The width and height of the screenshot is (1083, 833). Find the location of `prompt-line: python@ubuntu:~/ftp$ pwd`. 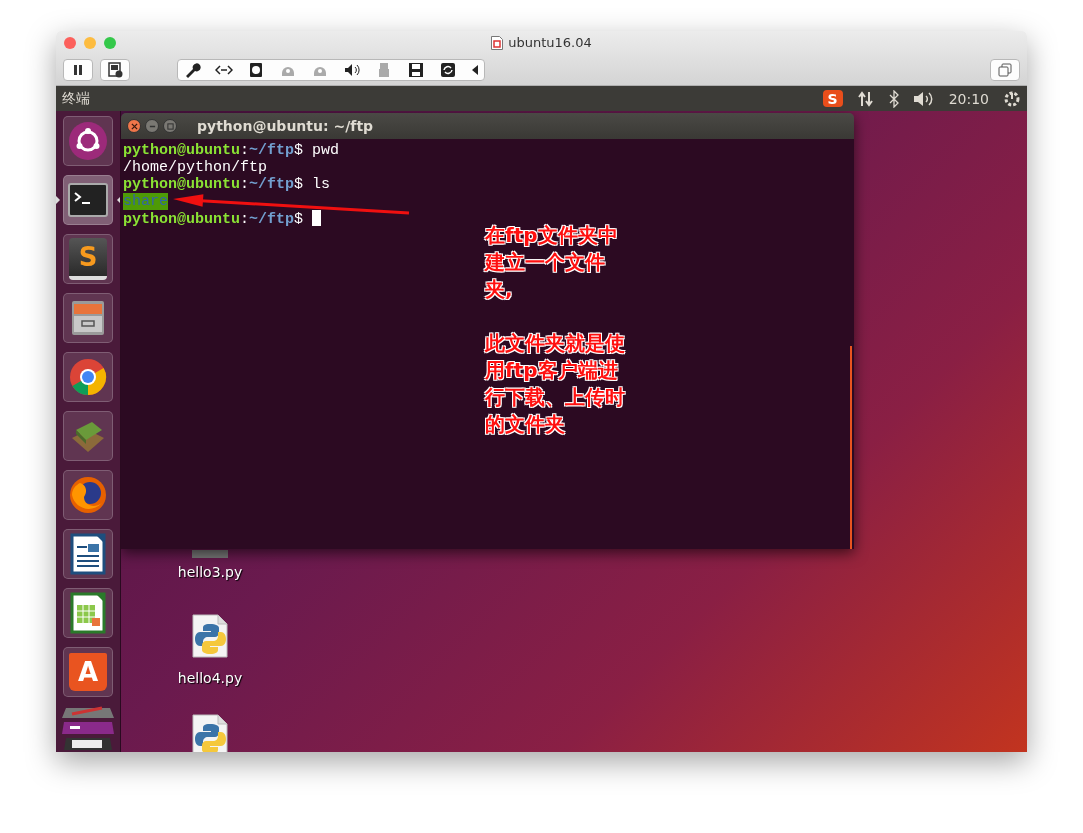

prompt-line: python@ubuntu:~/ftp$ pwd is located at coordinates (231, 150).